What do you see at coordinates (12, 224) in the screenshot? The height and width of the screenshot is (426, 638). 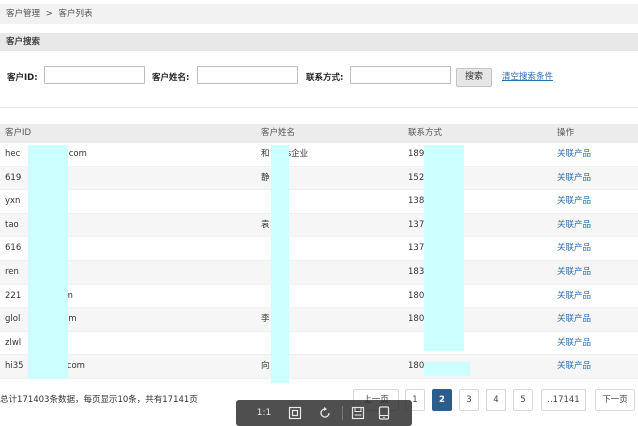 I see `cell-customer-id: tao` at bounding box center [12, 224].